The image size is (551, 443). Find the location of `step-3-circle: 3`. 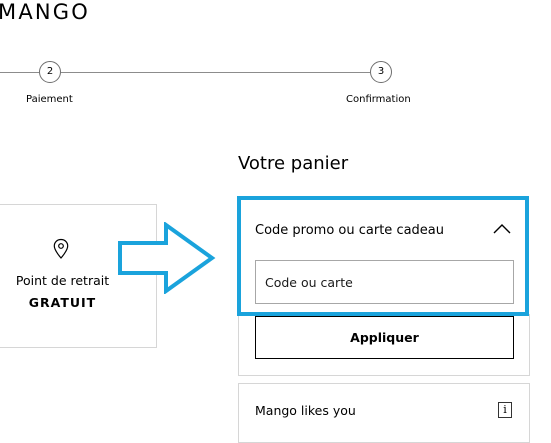

step-3-circle: 3 is located at coordinates (381, 72).